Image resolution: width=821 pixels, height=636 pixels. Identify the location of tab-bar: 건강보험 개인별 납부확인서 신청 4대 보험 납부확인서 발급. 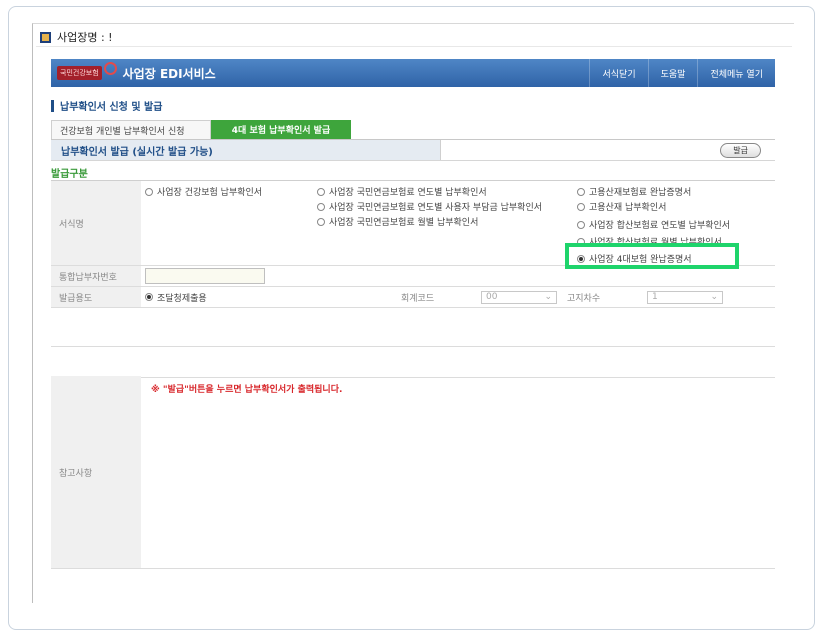
(201, 129).